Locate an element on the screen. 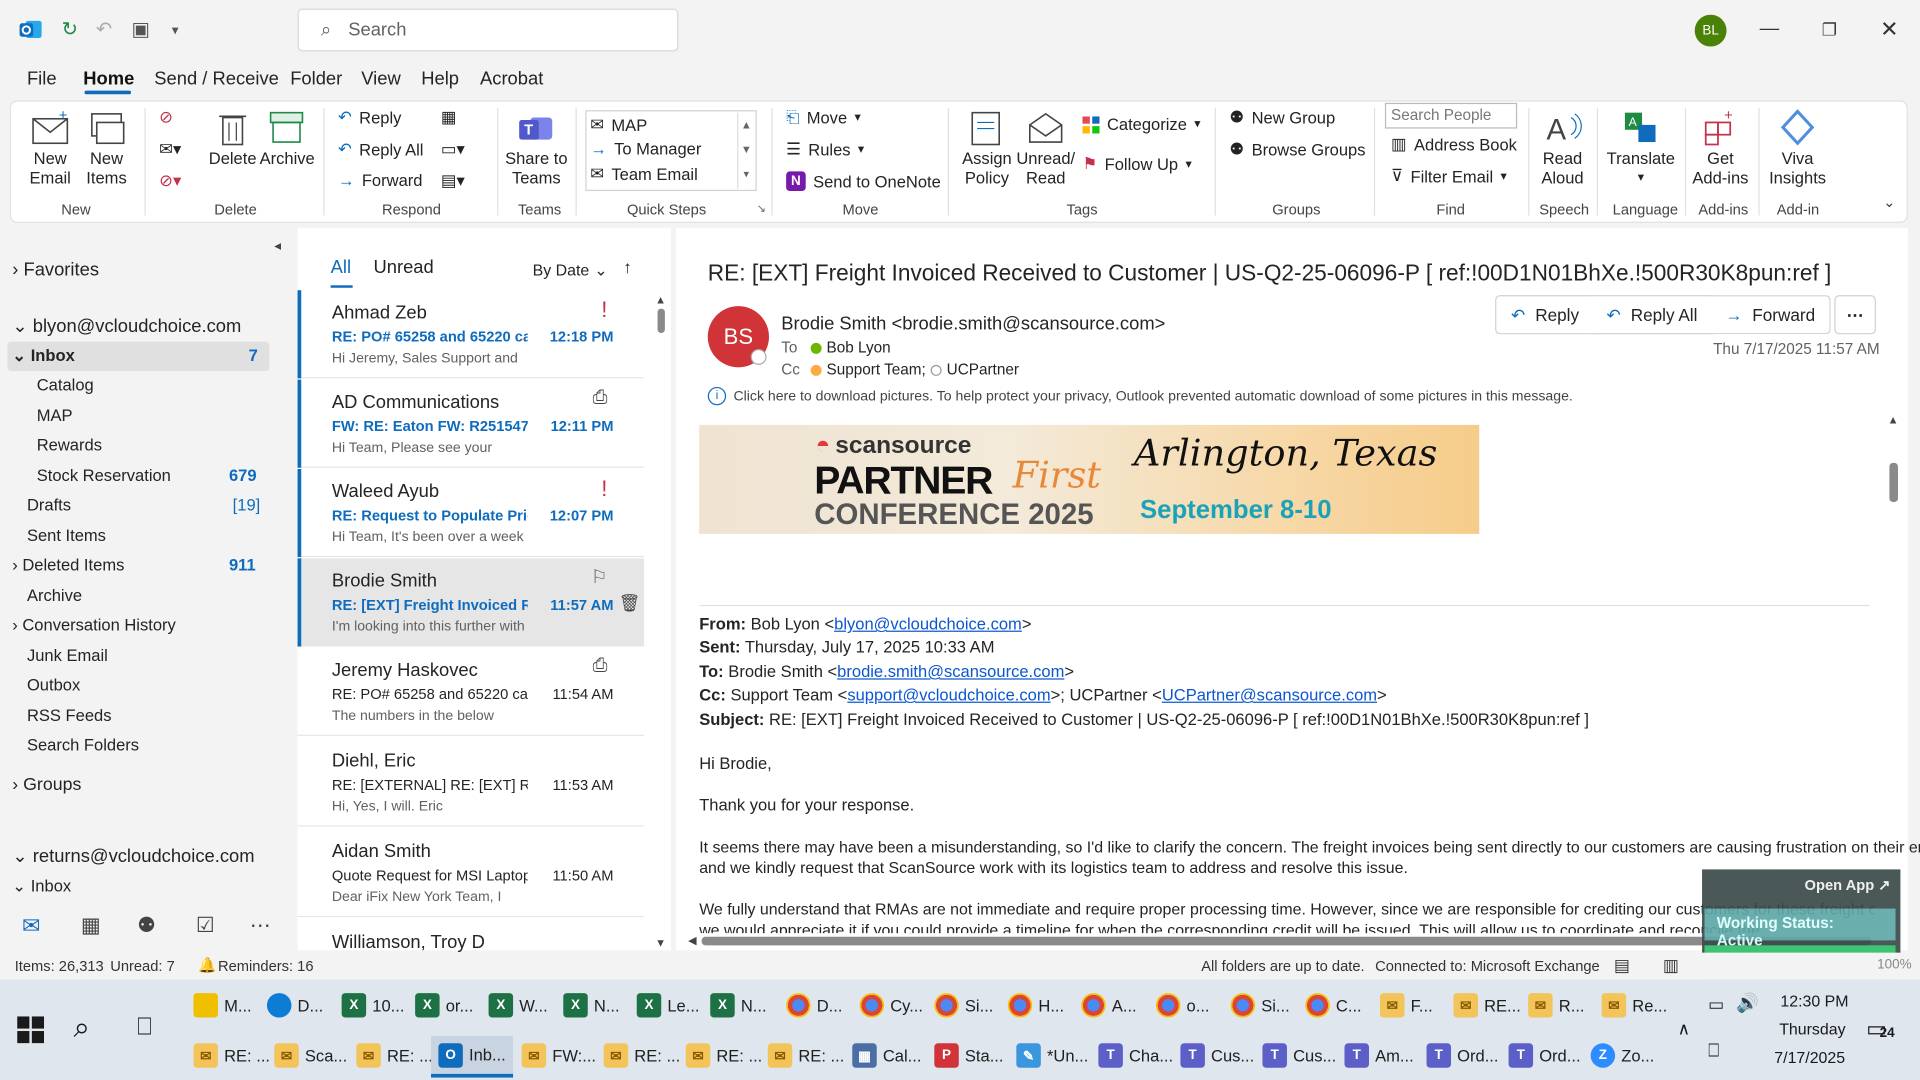  restore-icon: ❐ is located at coordinates (1829, 29).